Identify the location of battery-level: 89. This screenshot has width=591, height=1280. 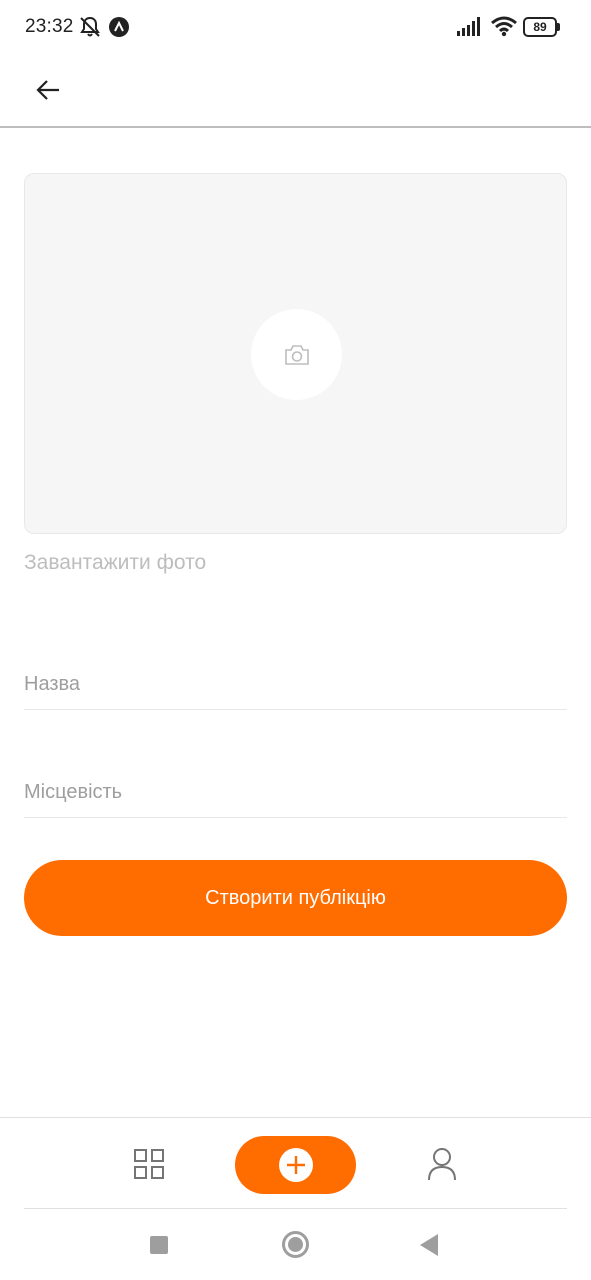
(540, 27).